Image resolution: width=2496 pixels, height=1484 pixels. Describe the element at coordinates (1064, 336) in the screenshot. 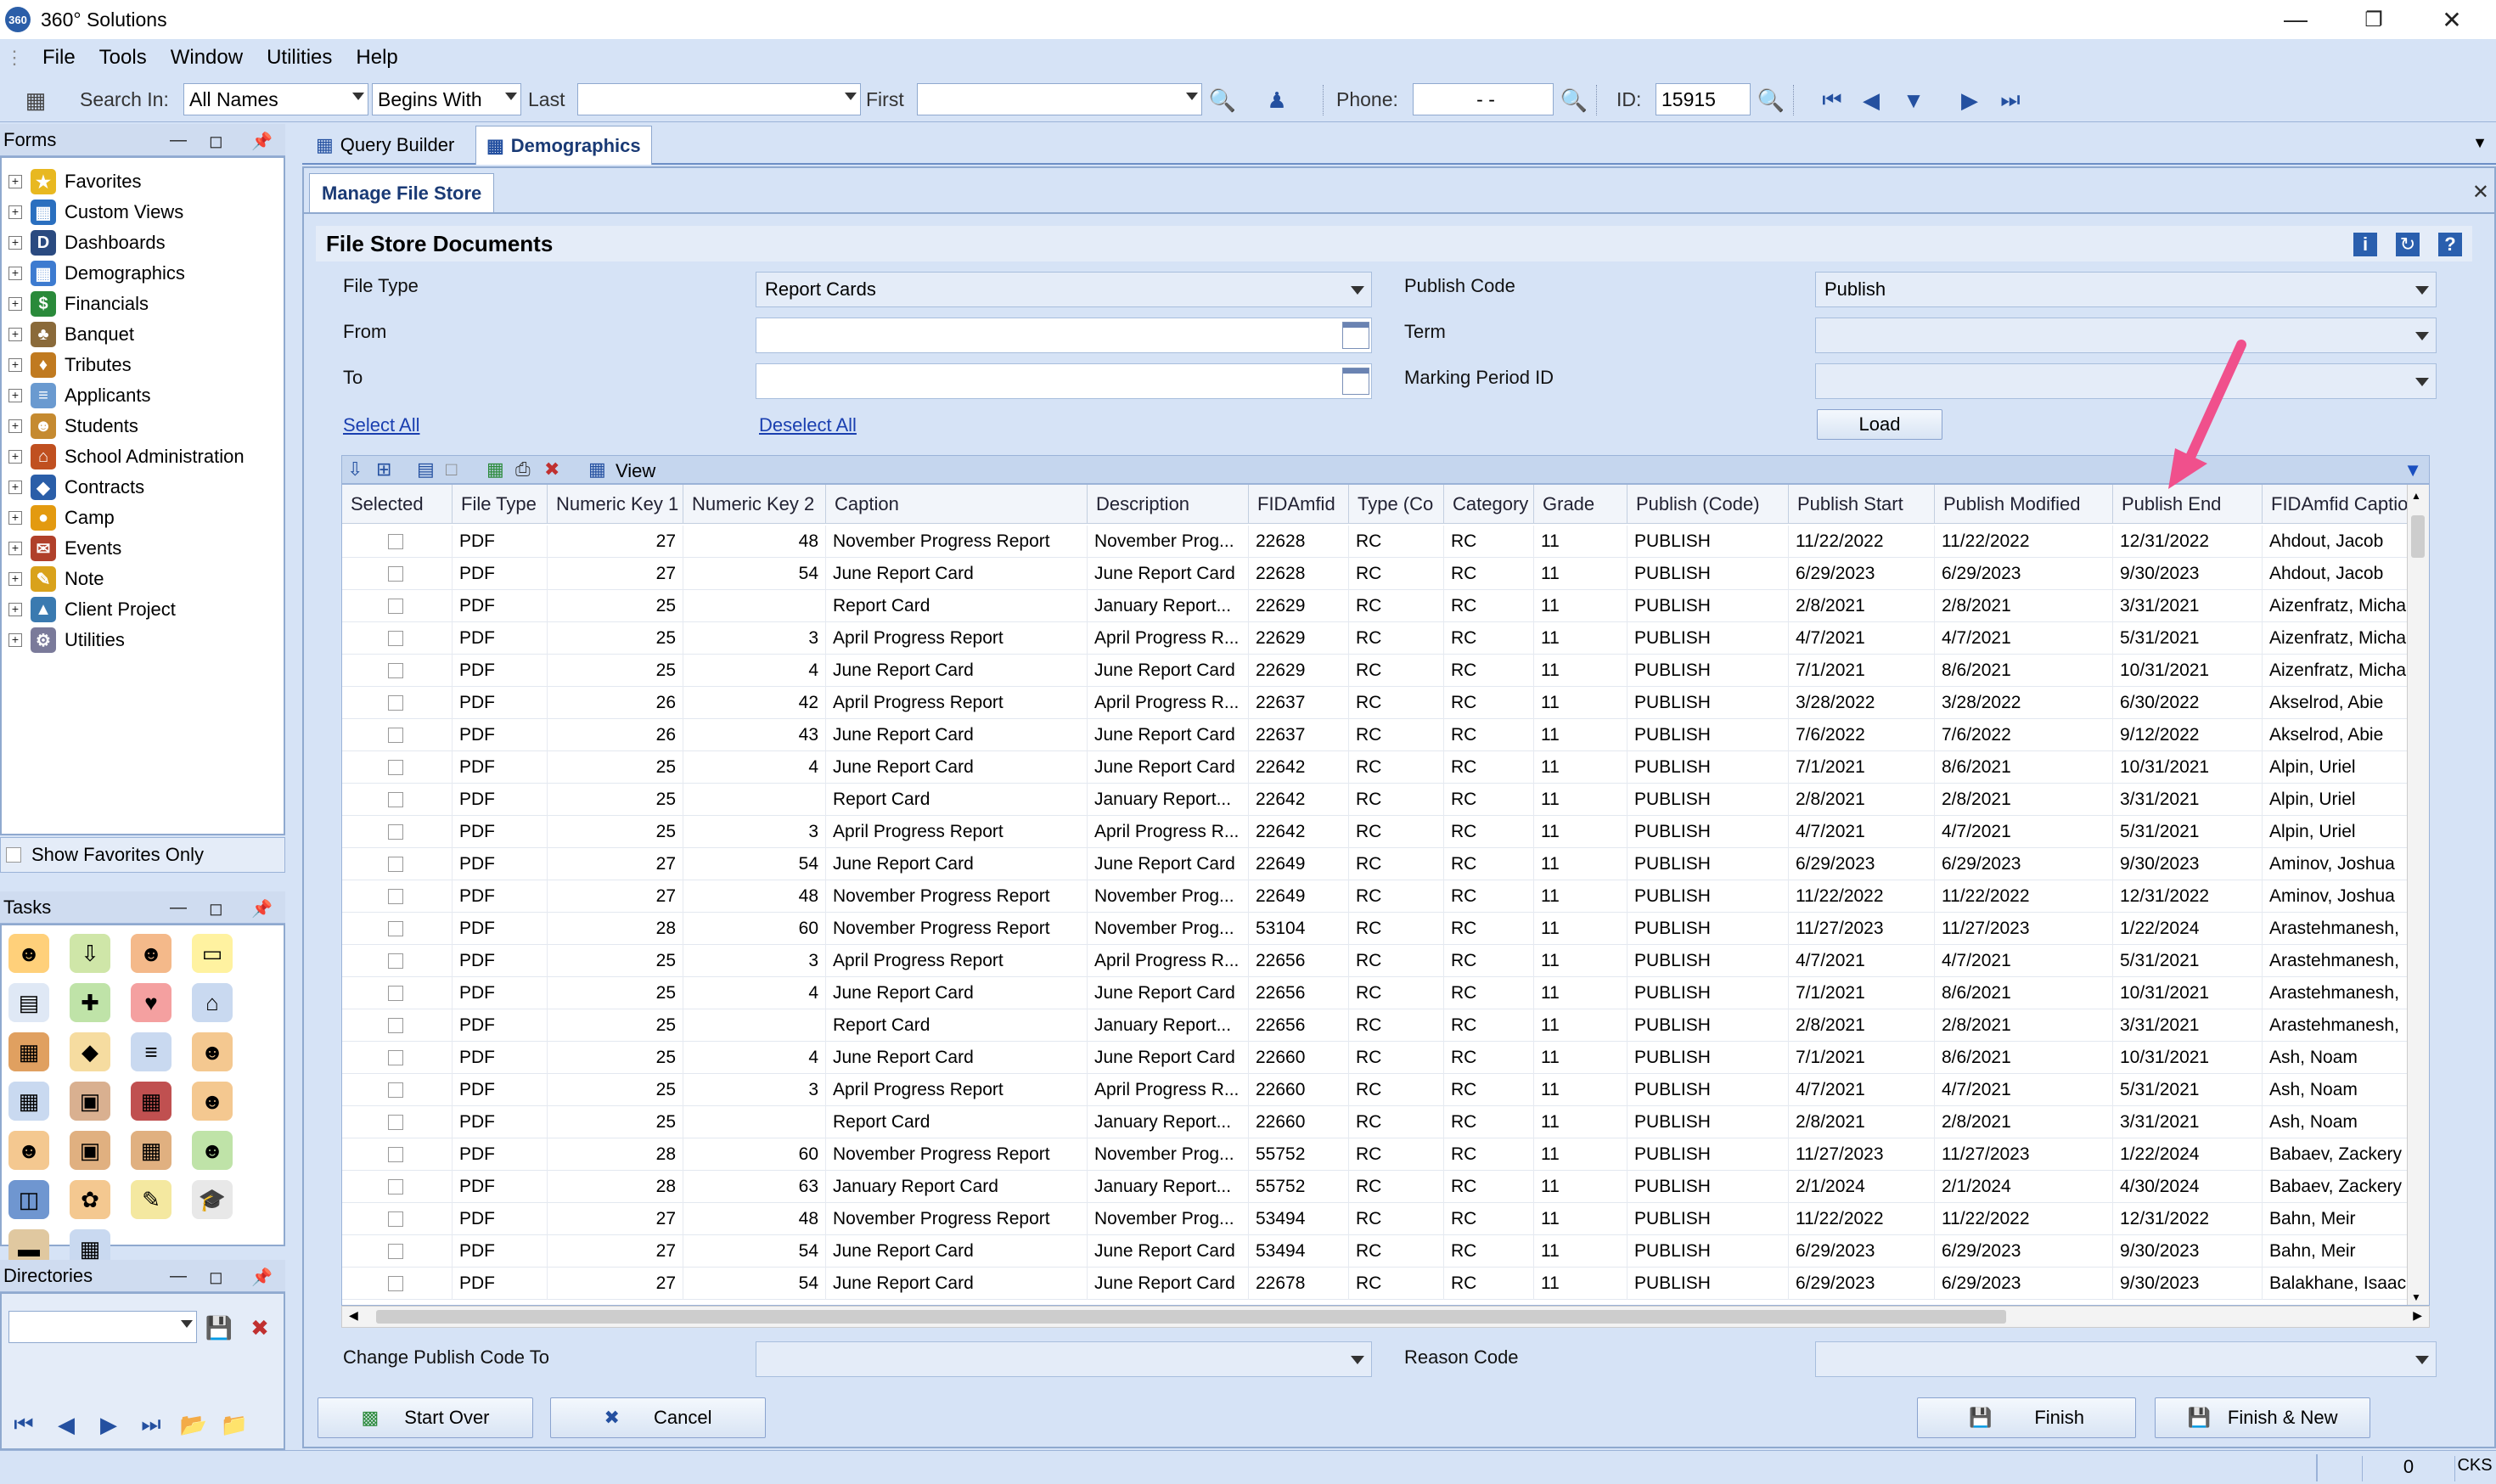

I see `from-date-input` at that location.